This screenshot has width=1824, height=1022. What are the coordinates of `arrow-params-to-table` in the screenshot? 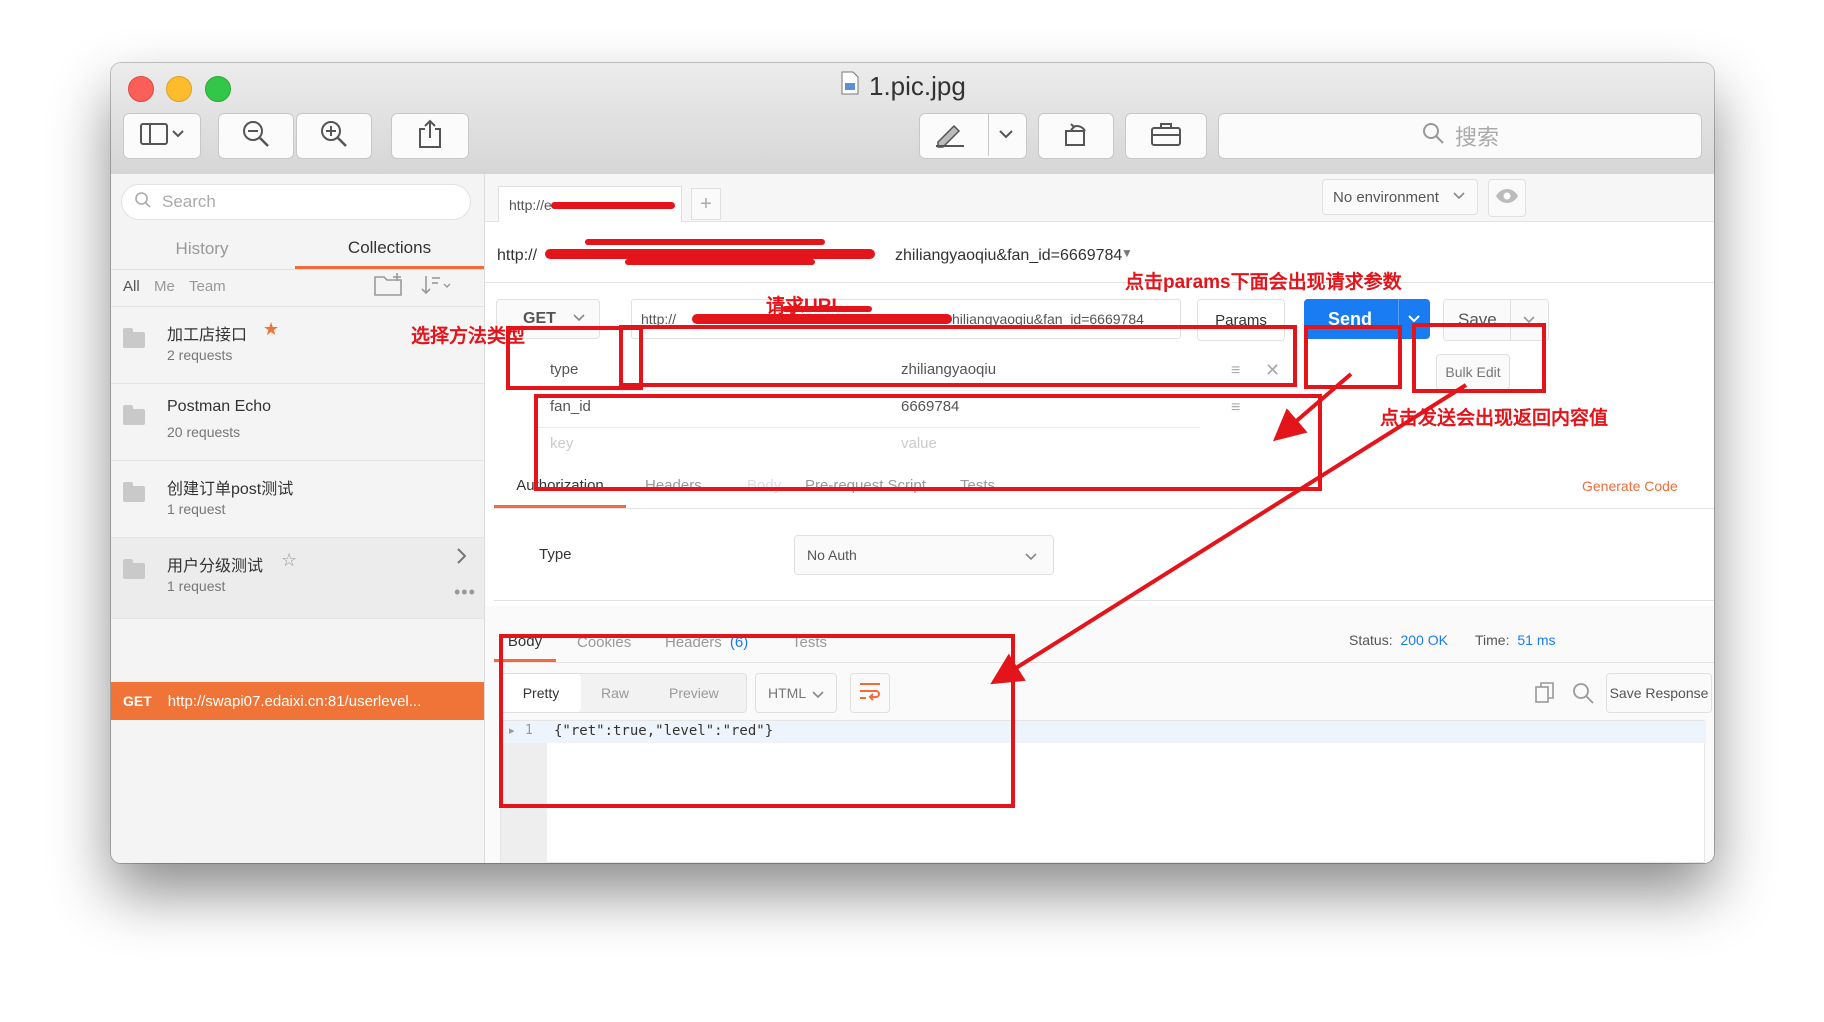 It's located at (1312, 407).